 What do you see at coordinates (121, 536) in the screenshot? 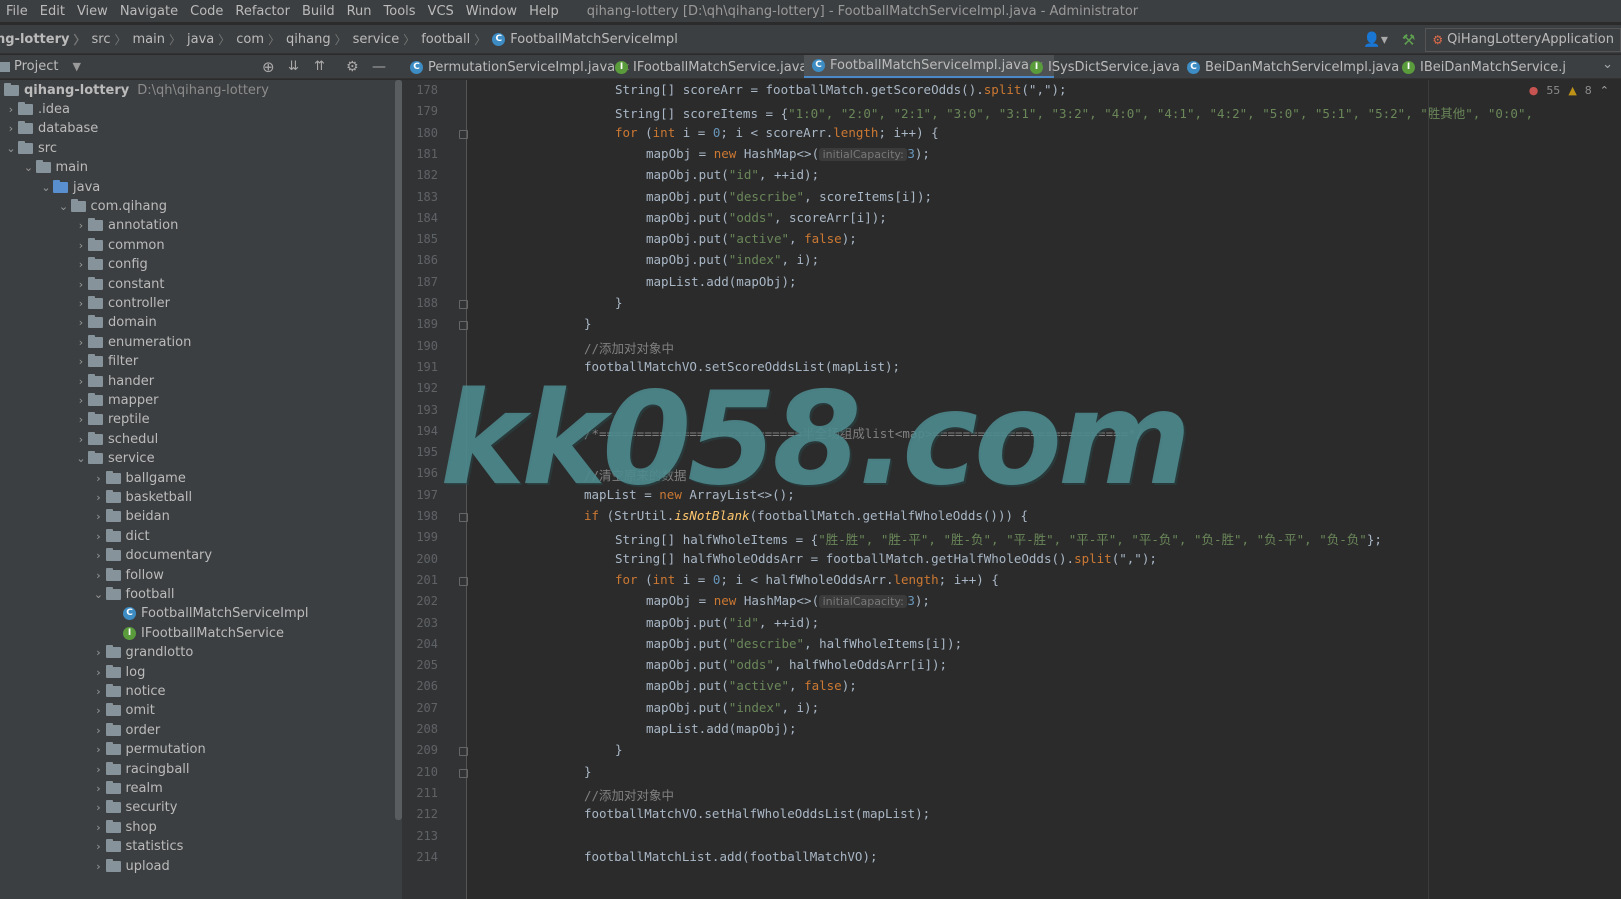
I see `tree-item-dict: › dict` at bounding box center [121, 536].